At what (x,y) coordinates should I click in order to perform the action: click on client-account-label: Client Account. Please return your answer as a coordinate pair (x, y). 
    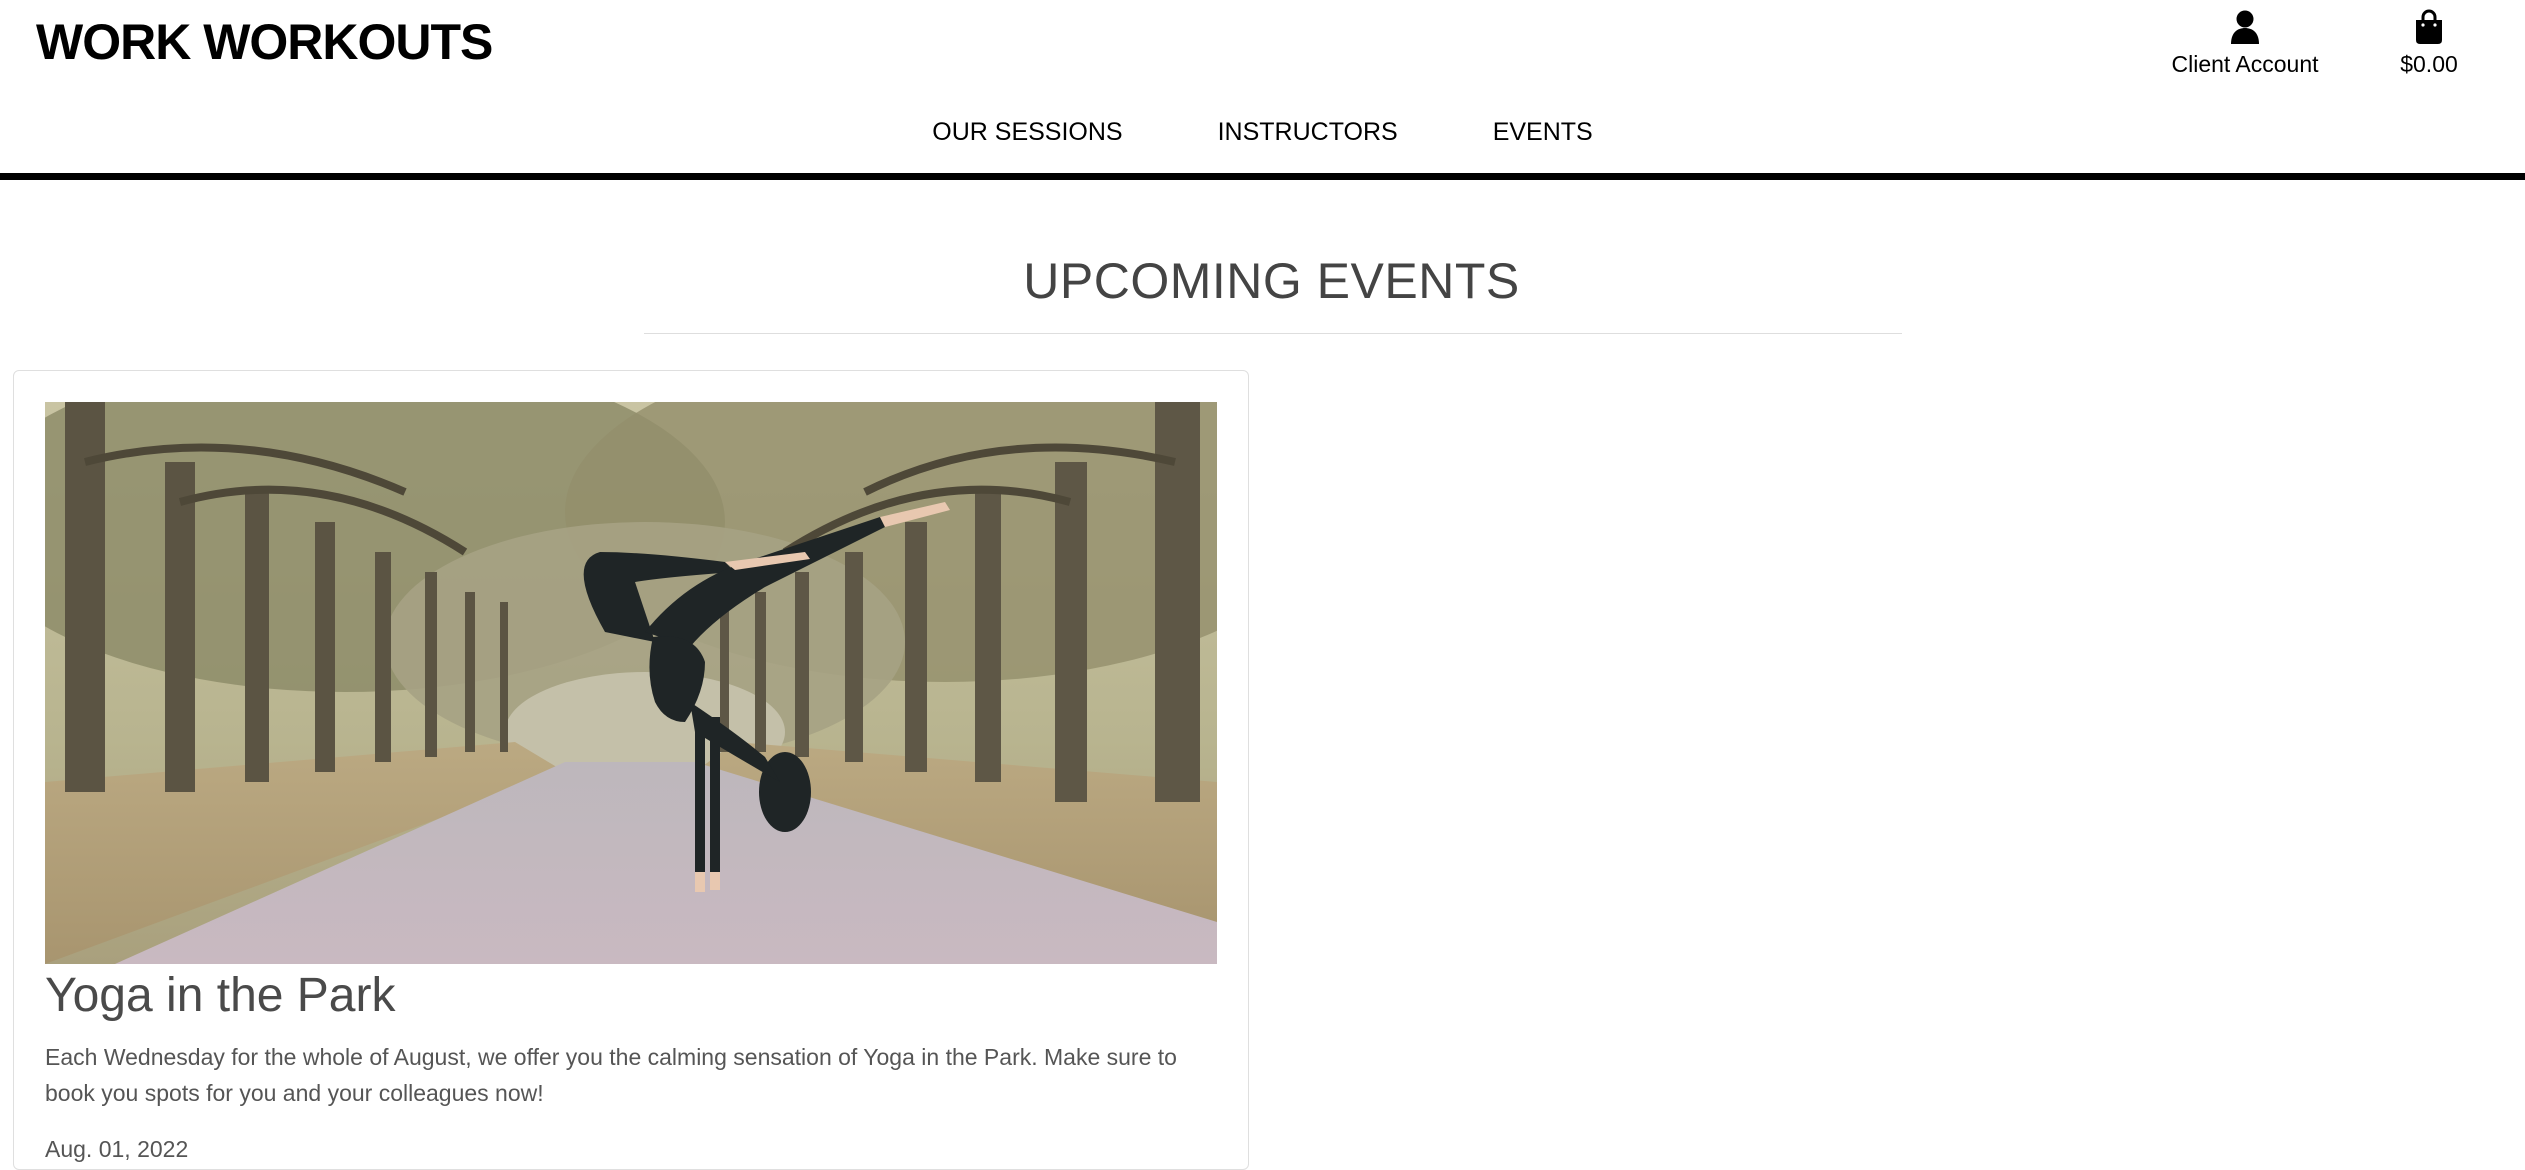
    Looking at the image, I should click on (2245, 64).